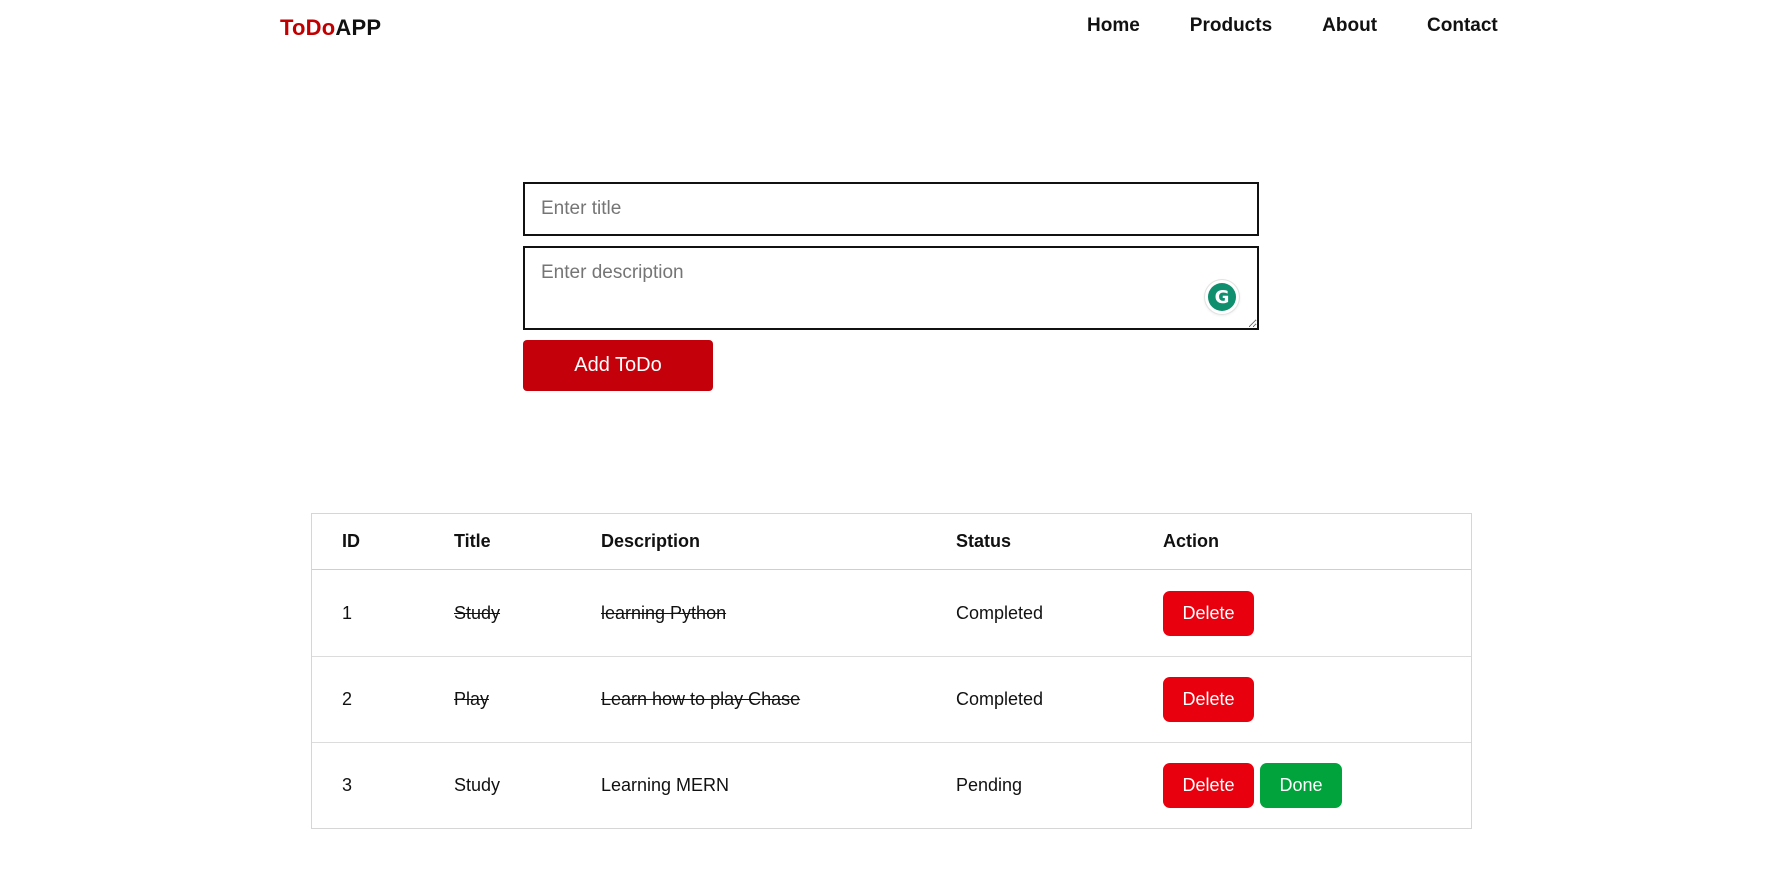 The image size is (1769, 886). I want to click on table-header-row: ID Title Description Status Action, so click(891, 542).